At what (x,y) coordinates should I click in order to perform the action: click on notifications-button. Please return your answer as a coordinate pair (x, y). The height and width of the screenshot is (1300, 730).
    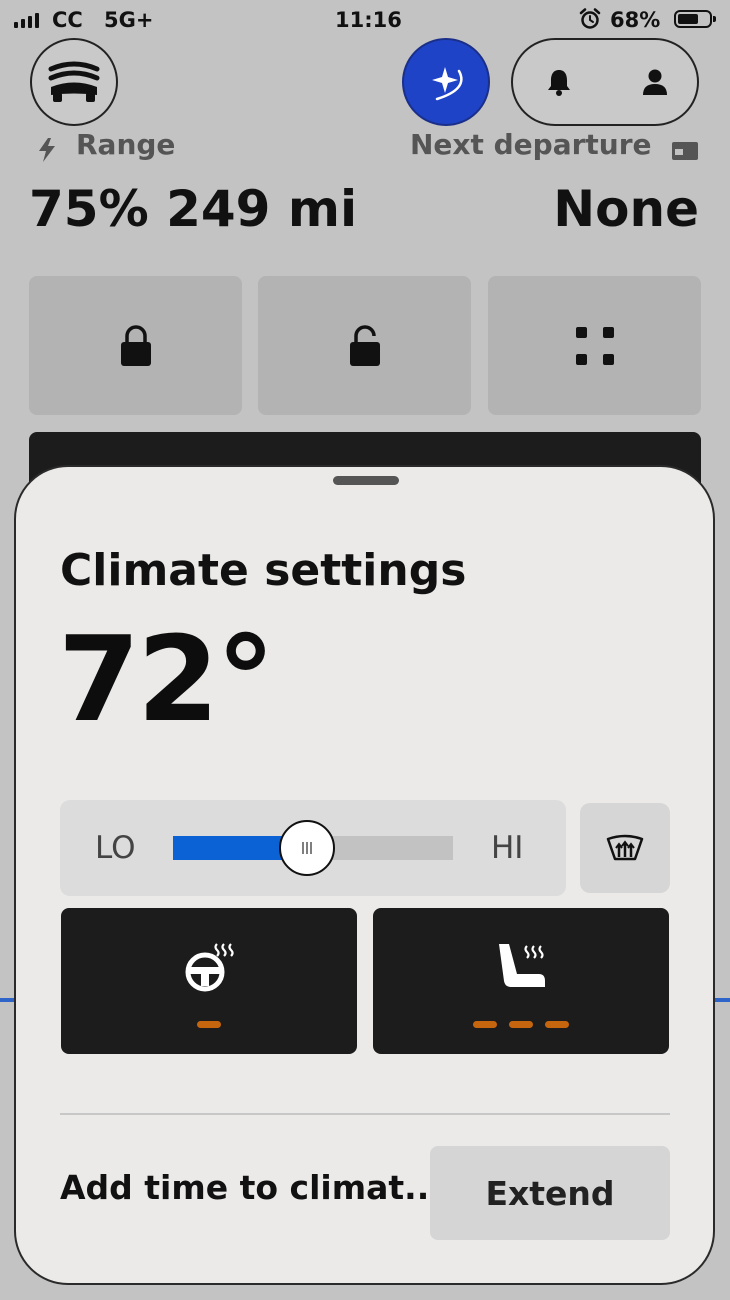
    Looking at the image, I should click on (559, 82).